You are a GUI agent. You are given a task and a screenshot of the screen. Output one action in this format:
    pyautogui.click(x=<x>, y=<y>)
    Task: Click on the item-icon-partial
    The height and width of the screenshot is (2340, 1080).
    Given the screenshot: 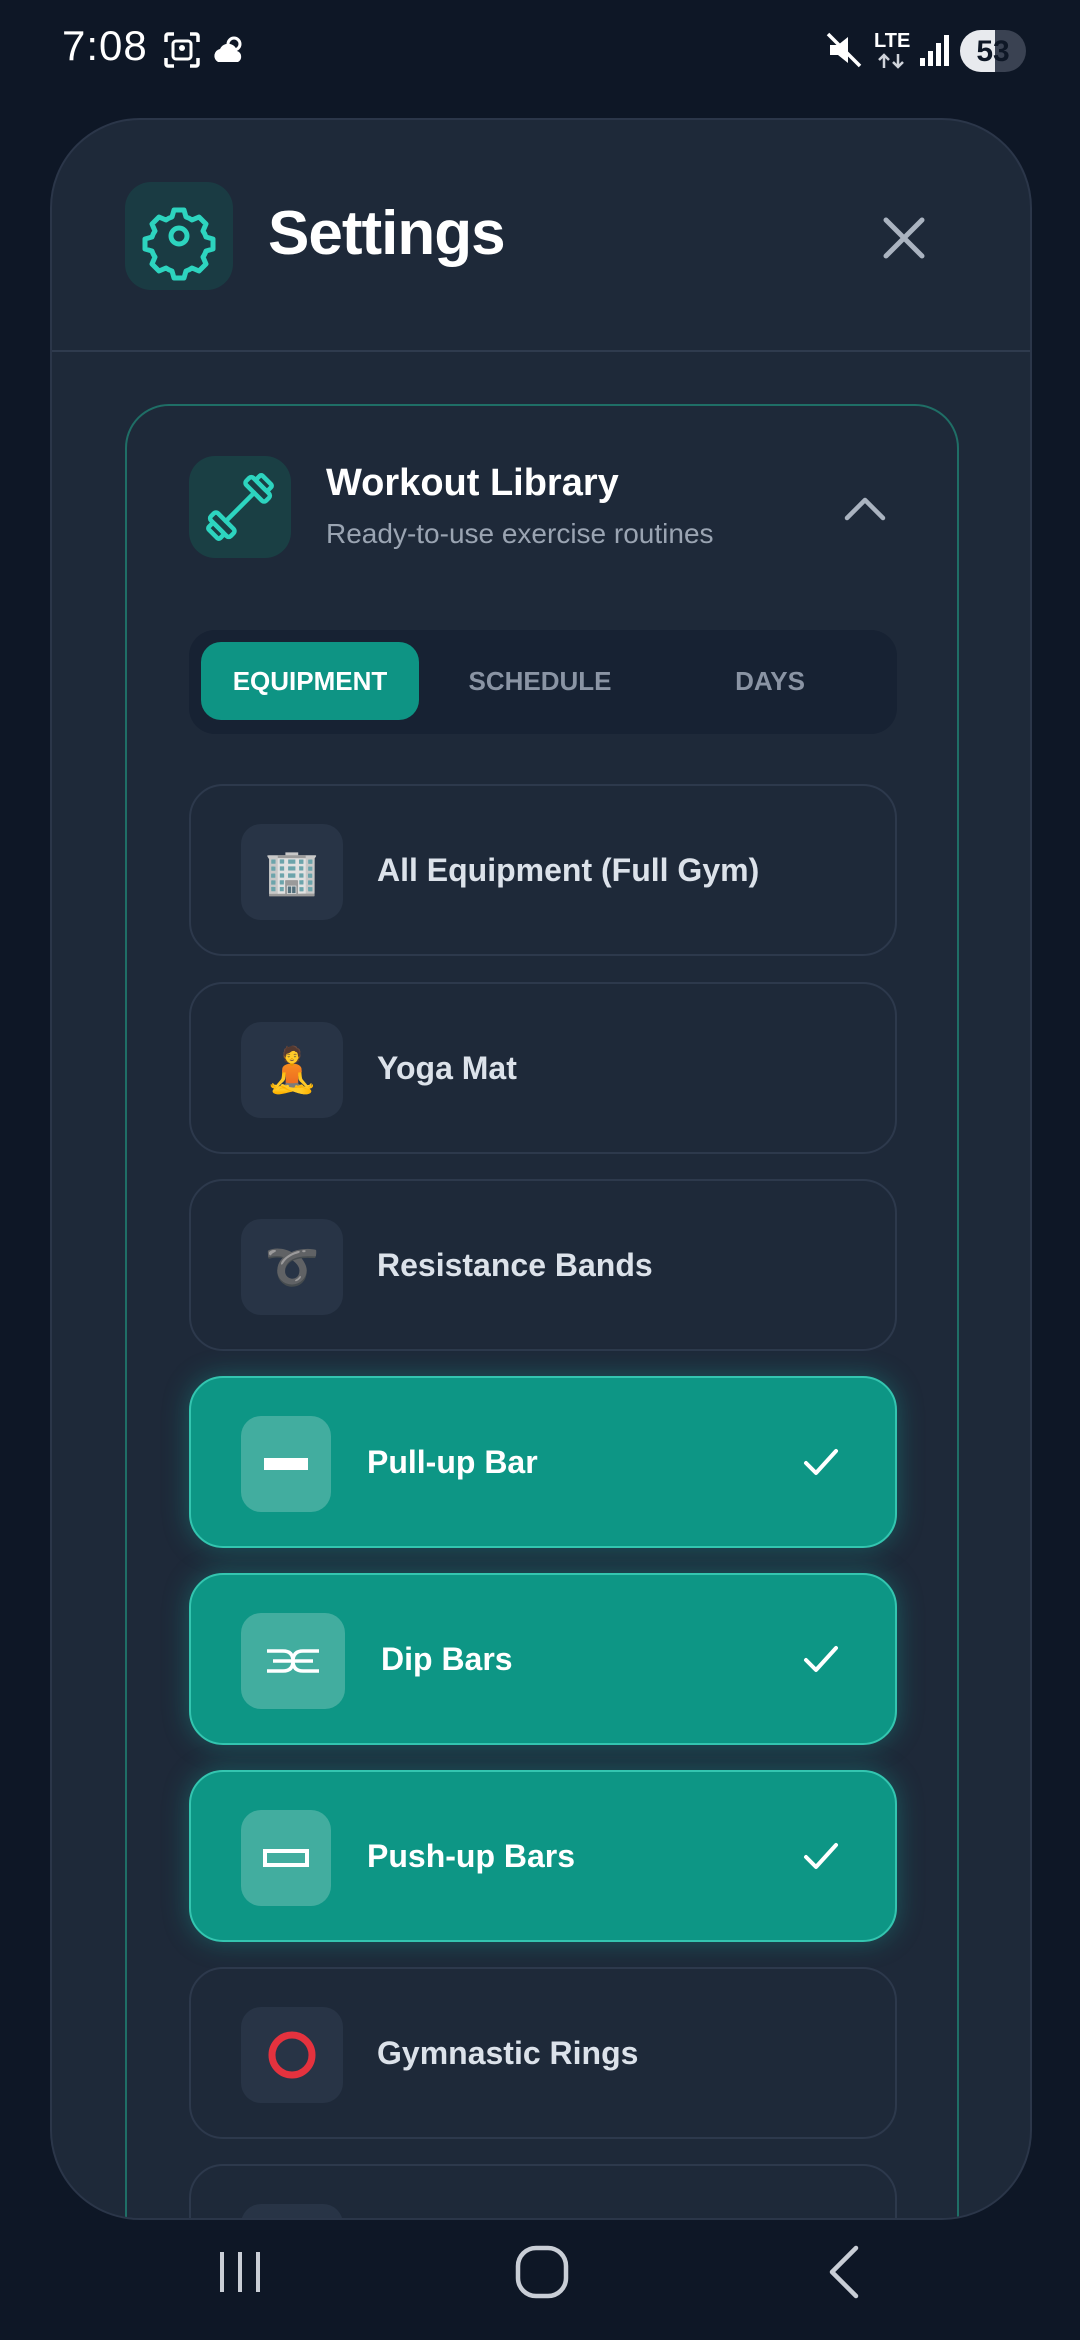 What is the action you would take?
    pyautogui.click(x=292, y=2211)
    